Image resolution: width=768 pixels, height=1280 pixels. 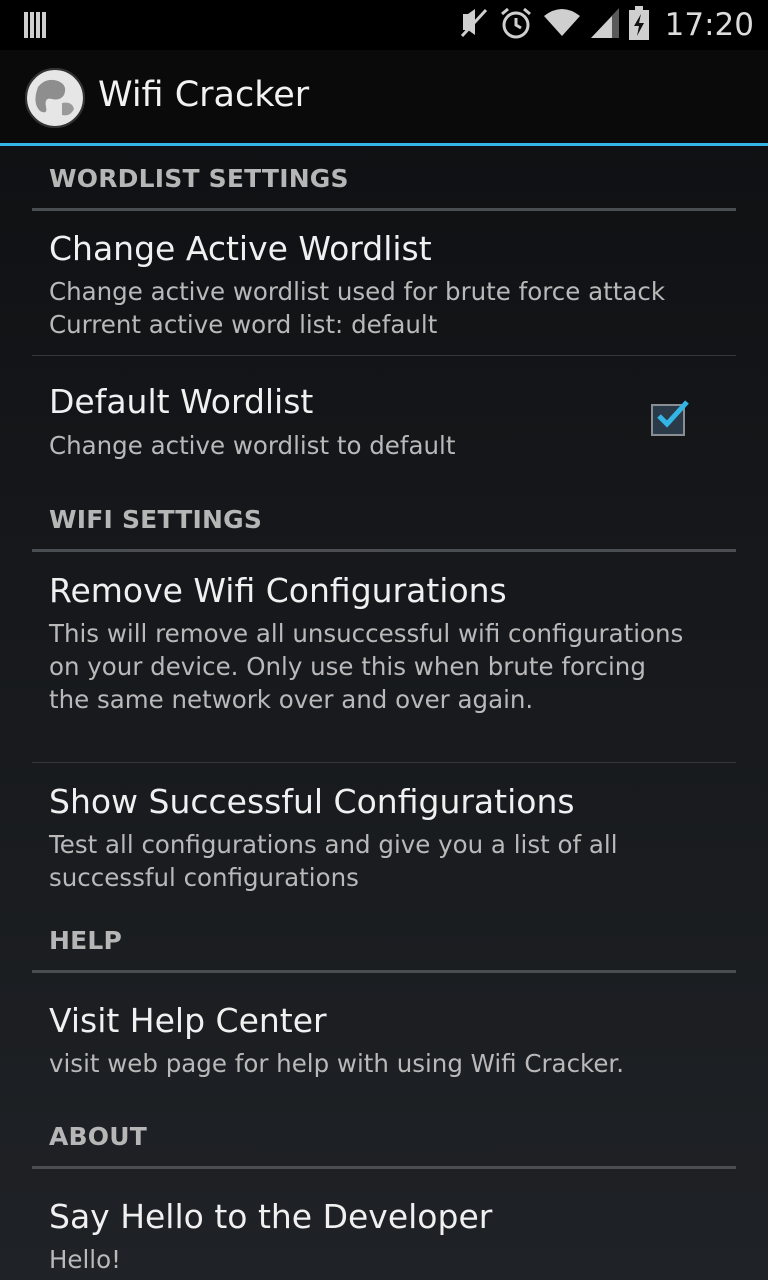 I want to click on pref-say-hello-to-developer: Say Hello to the Developer Hello!, so click(x=384, y=1224).